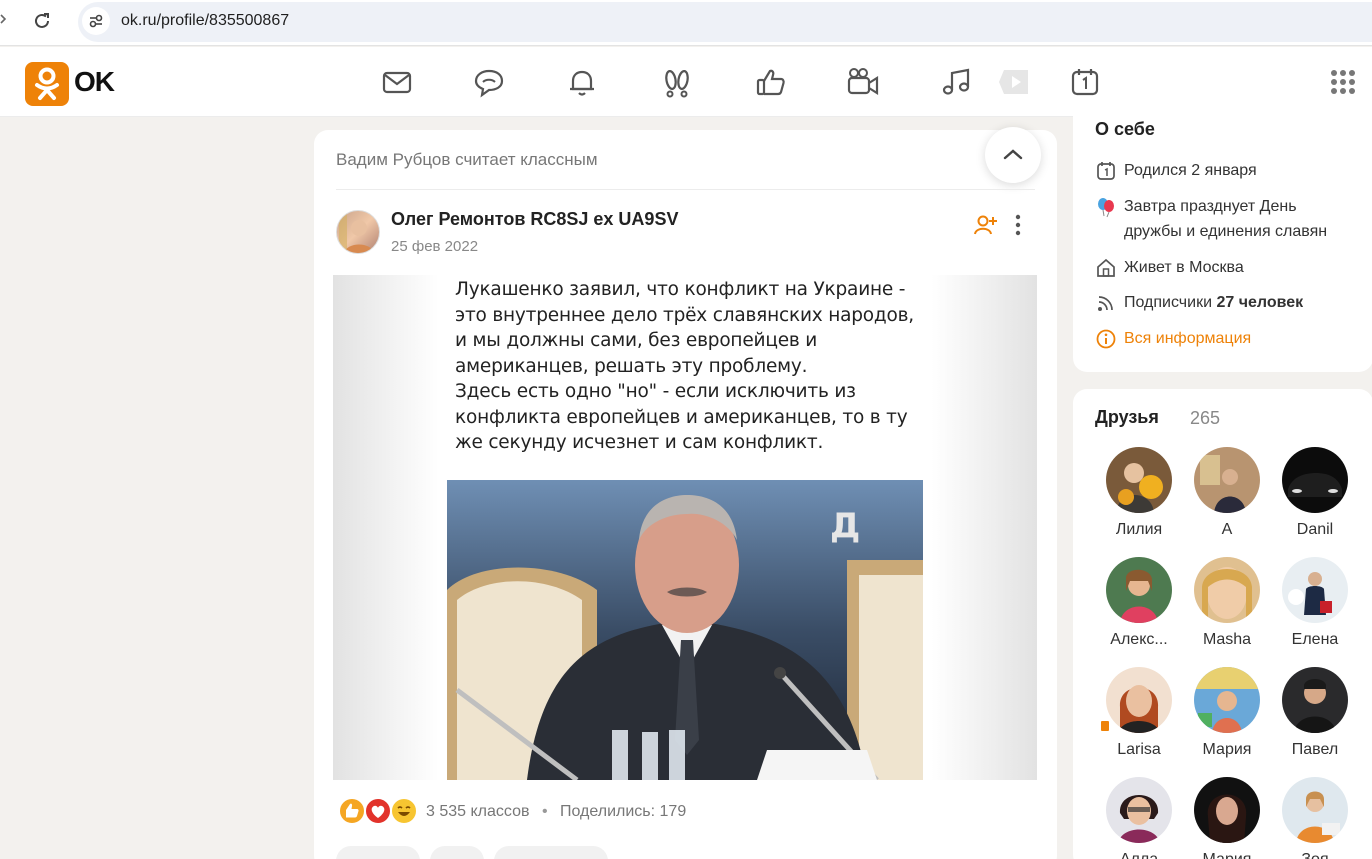 This screenshot has width=1372, height=859. I want to click on logo-text: OK, so click(94, 82).